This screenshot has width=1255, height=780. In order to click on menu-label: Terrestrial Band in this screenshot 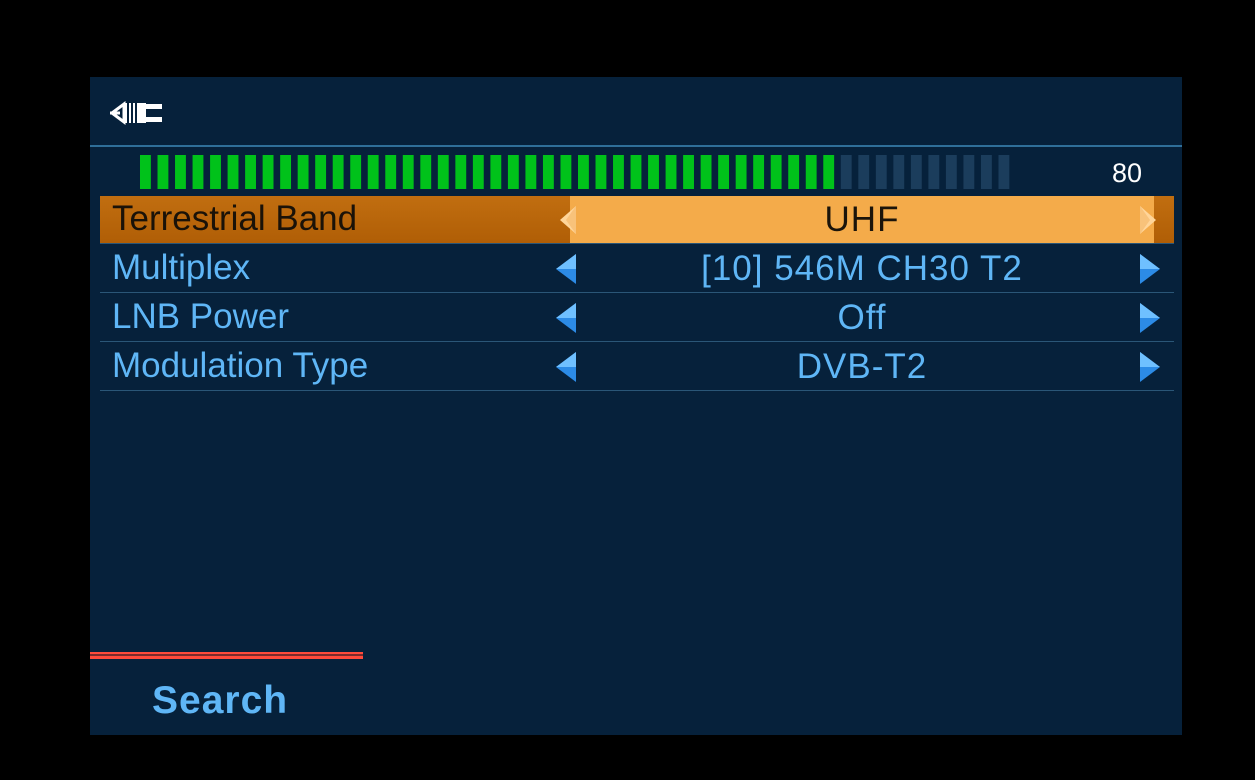, I will do `click(235, 218)`.